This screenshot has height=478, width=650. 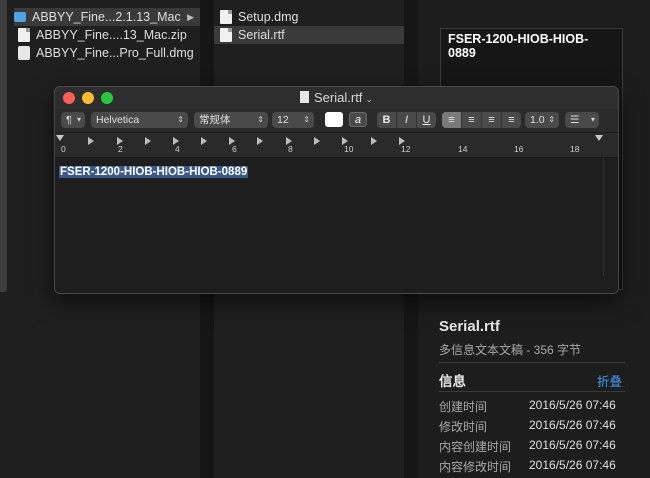 What do you see at coordinates (582, 120) in the screenshot?
I see `list-style-popup: ☰ ▾` at bounding box center [582, 120].